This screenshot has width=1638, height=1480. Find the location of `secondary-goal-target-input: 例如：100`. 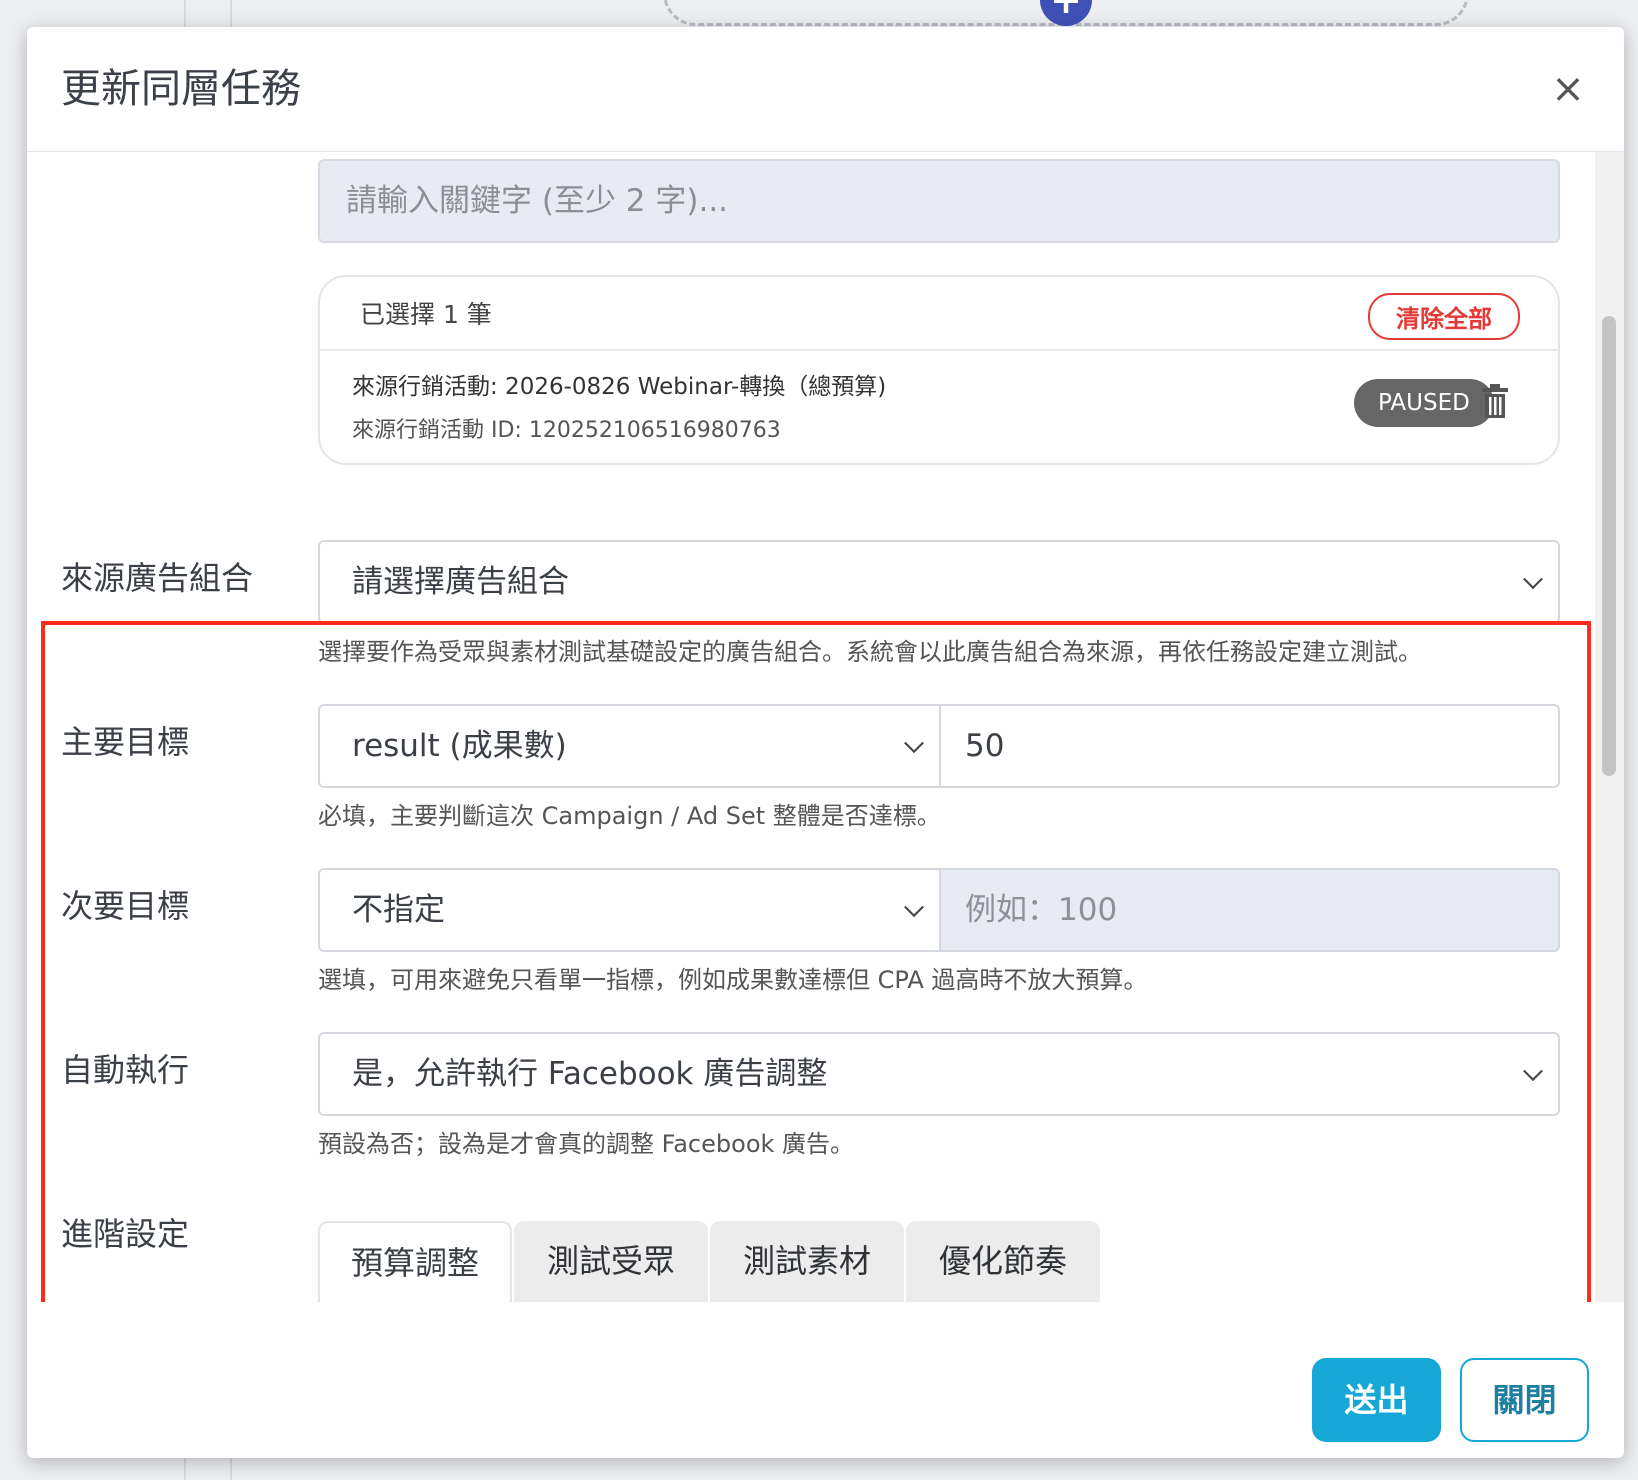

secondary-goal-target-input: 例如：100 is located at coordinates (1250, 910).